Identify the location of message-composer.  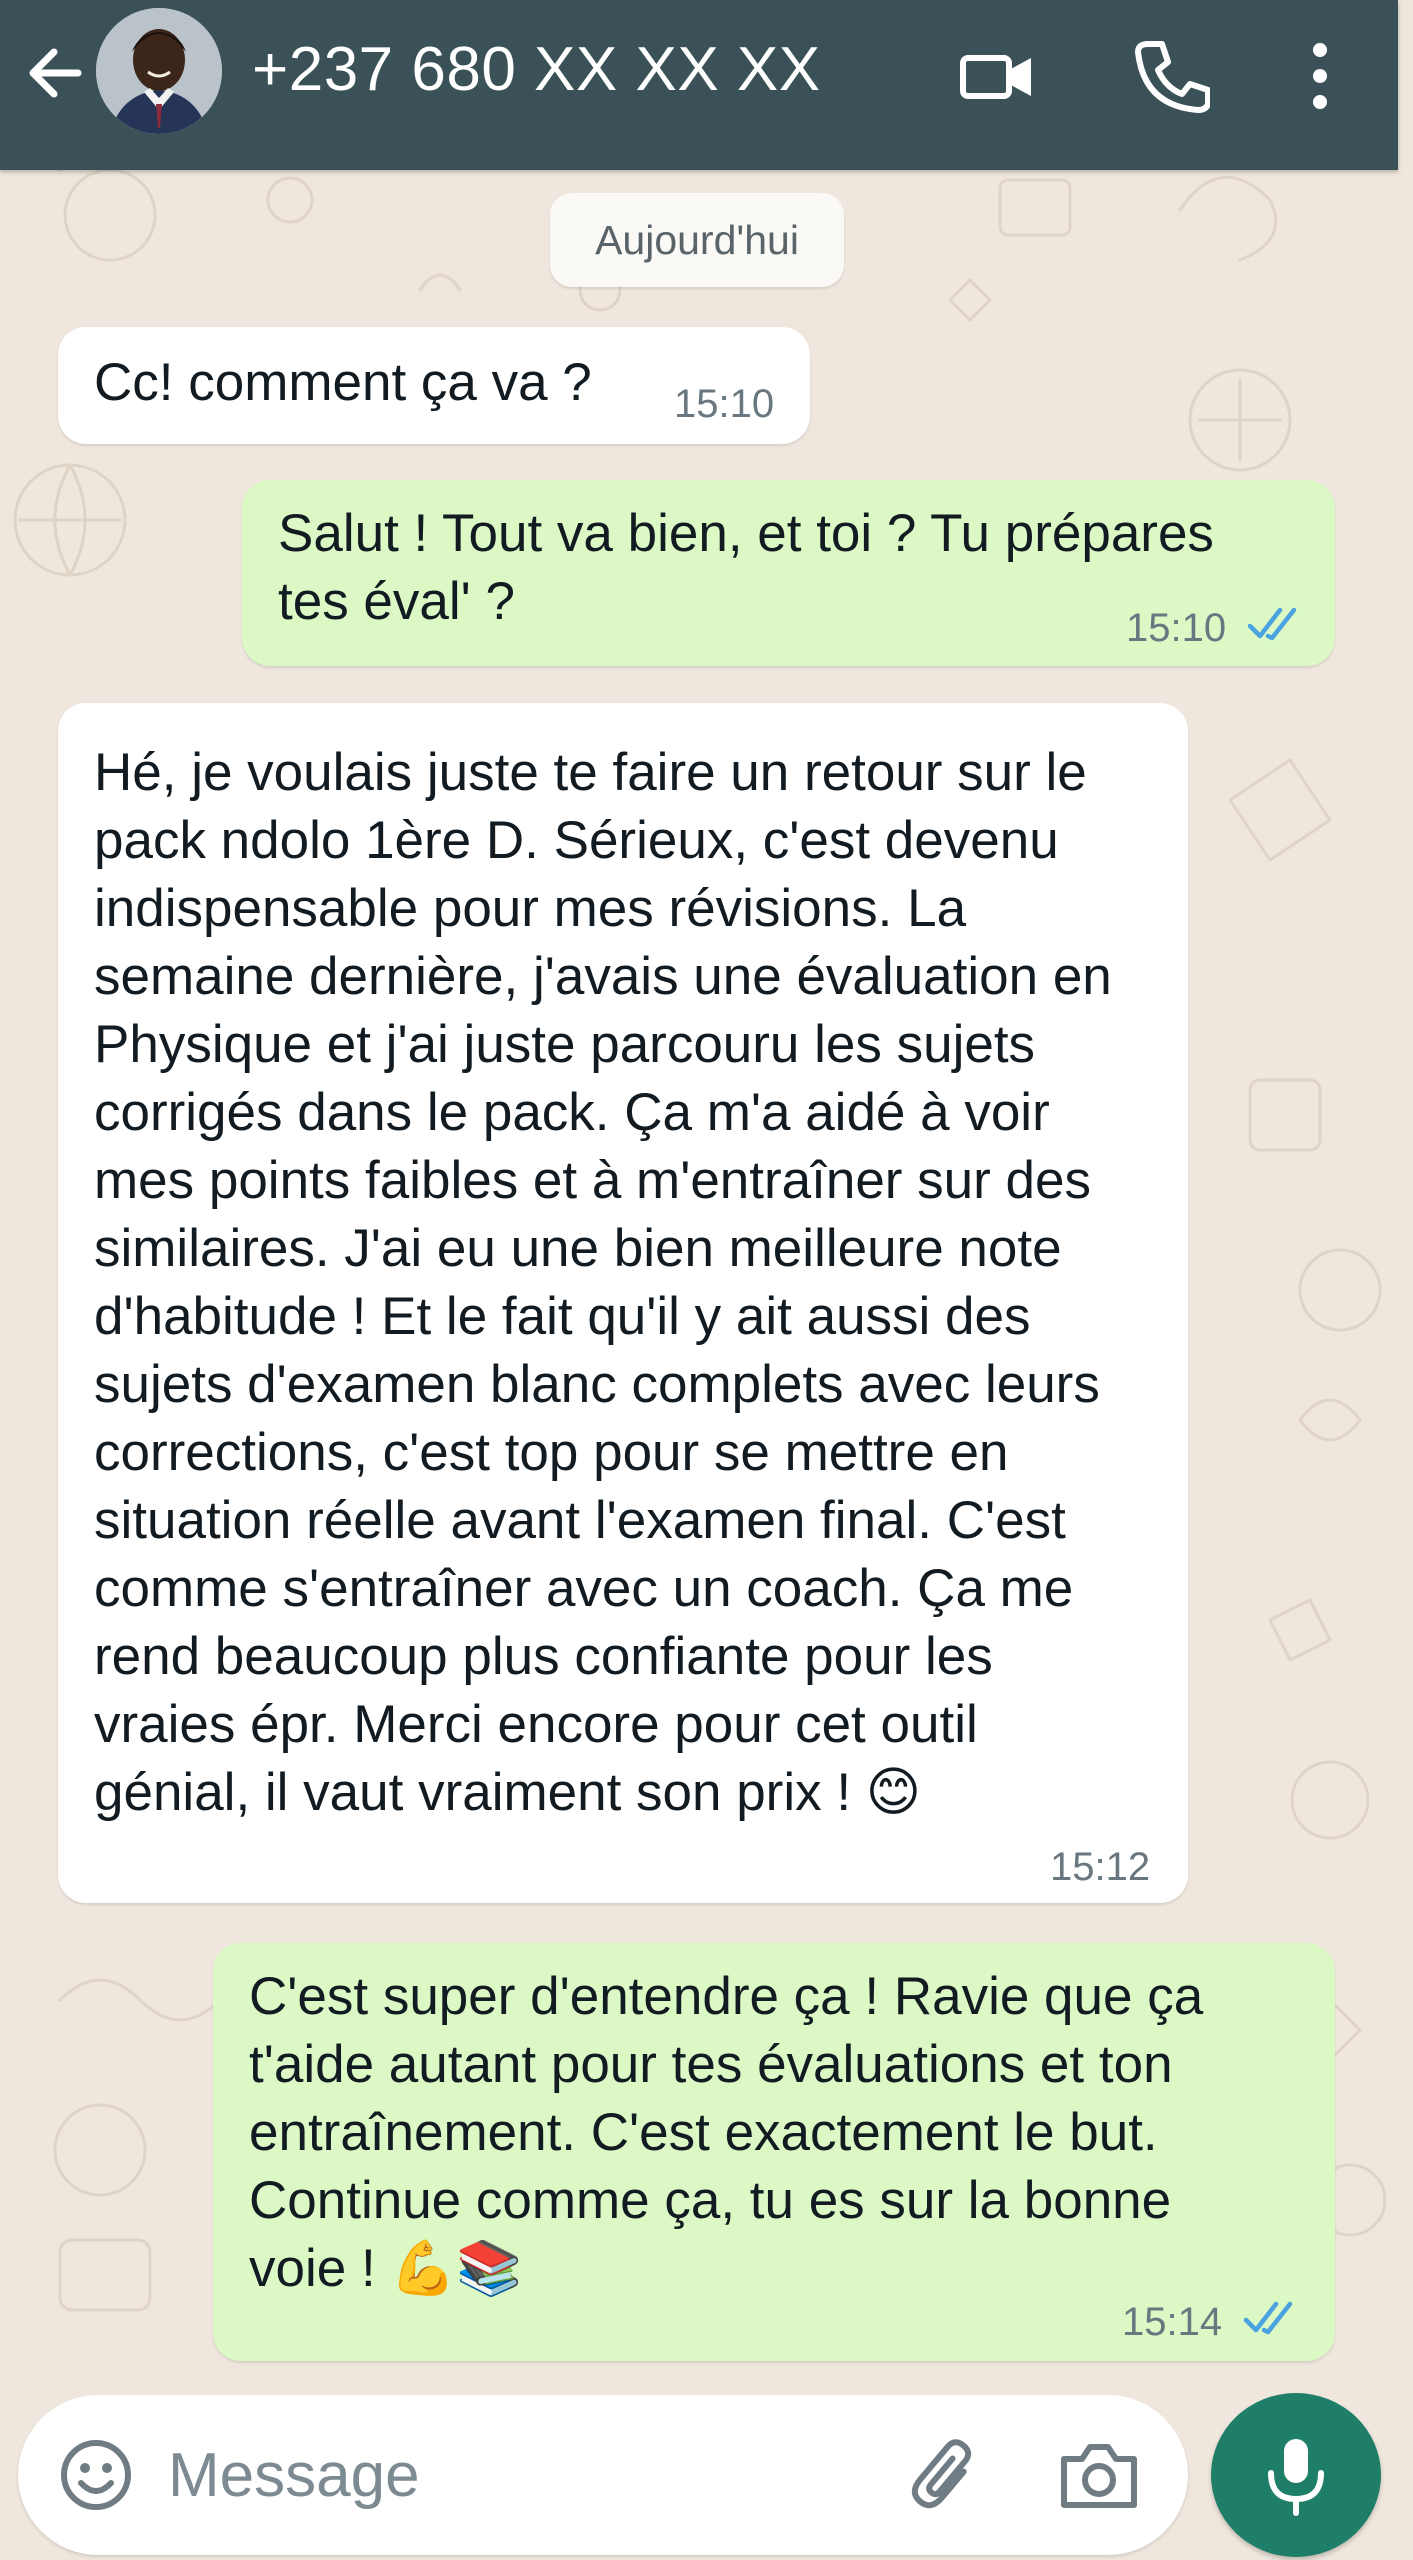
(603, 2475).